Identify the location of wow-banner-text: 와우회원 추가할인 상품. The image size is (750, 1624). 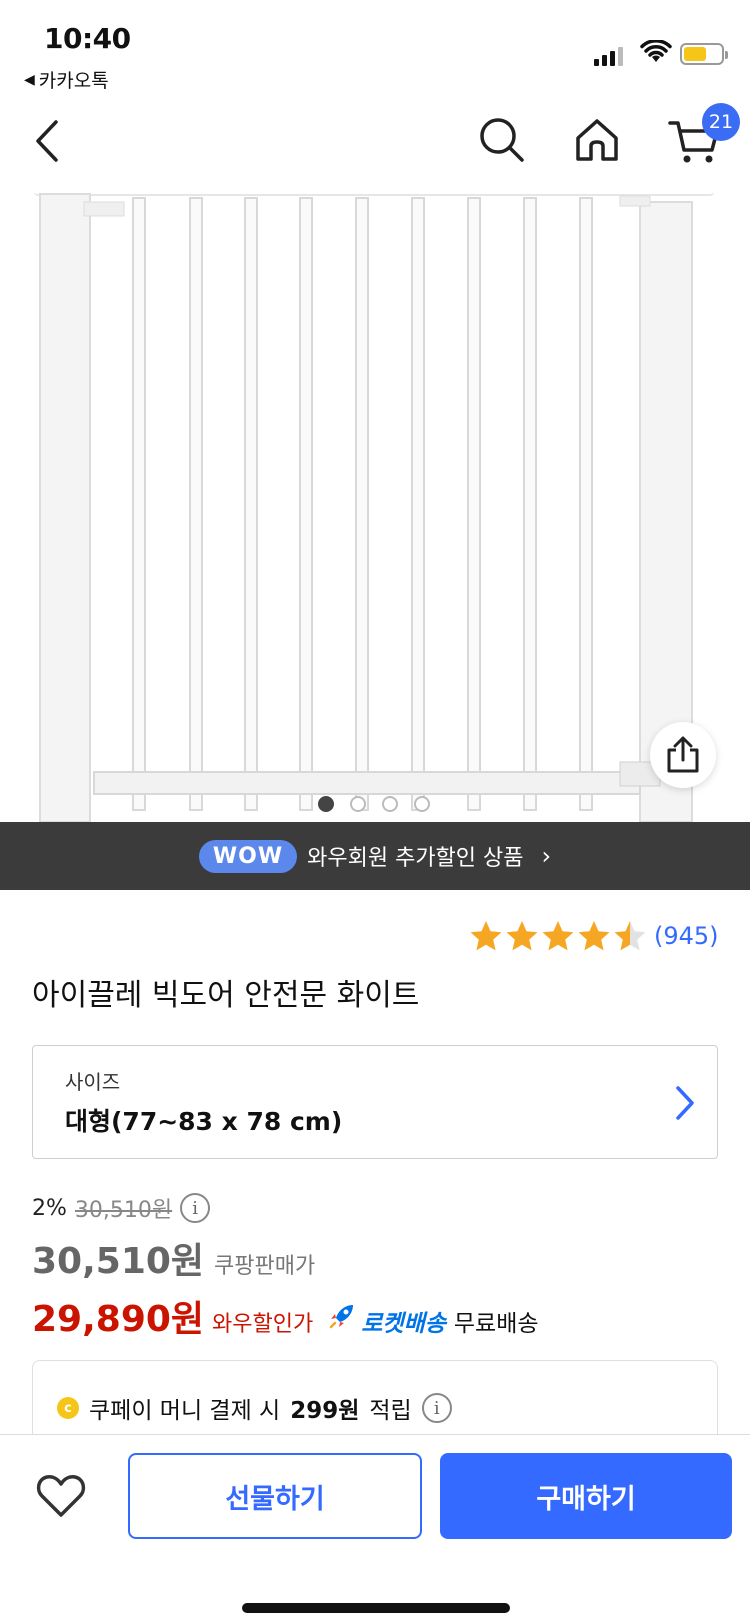
(415, 858).